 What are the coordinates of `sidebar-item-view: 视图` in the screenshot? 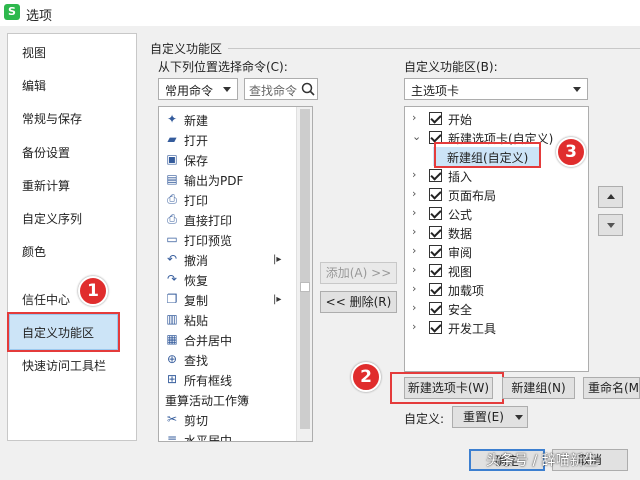 It's located at (34, 52).